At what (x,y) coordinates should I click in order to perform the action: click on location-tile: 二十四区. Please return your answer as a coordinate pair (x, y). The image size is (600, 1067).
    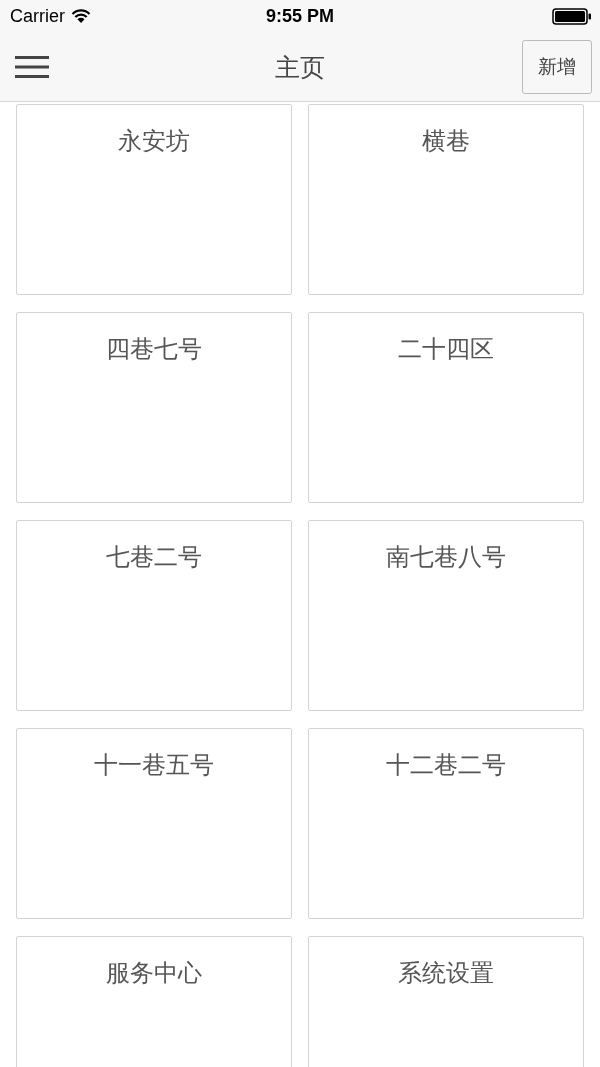
    Looking at the image, I should click on (446, 407).